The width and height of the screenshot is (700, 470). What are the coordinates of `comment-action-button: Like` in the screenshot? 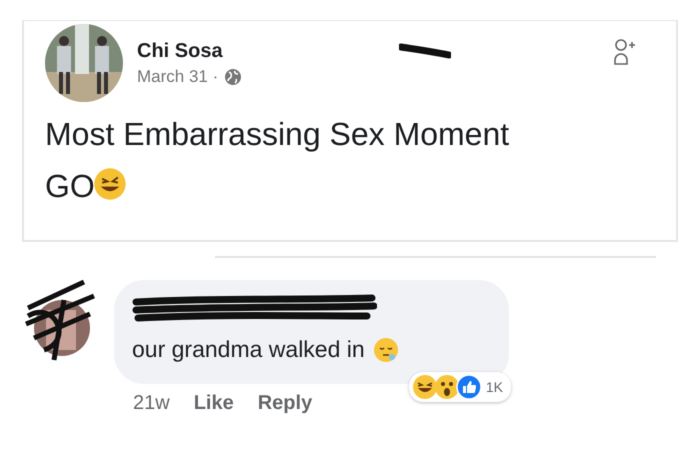 It's located at (214, 403).